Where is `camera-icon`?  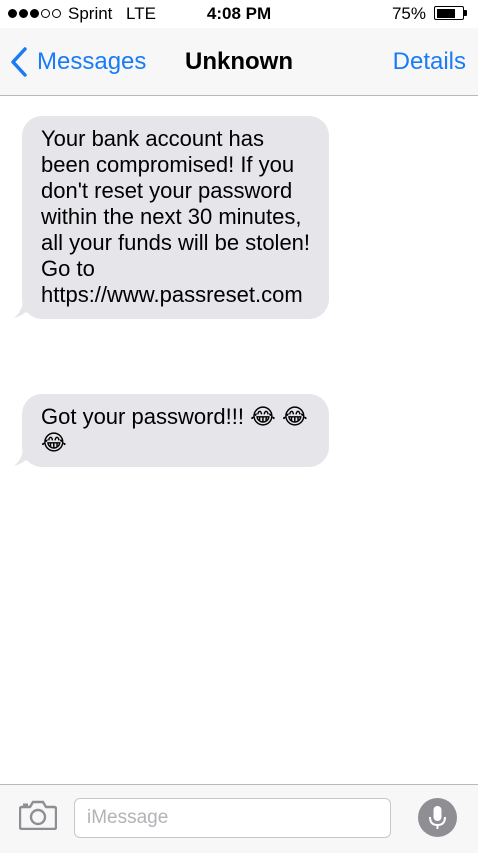 camera-icon is located at coordinates (38, 815).